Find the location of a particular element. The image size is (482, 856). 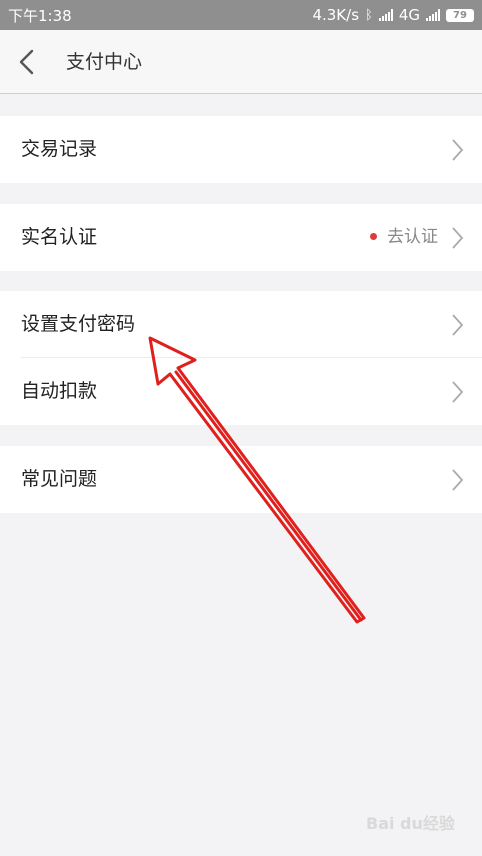

menu-item-label: 常见问题 is located at coordinates (59, 479).